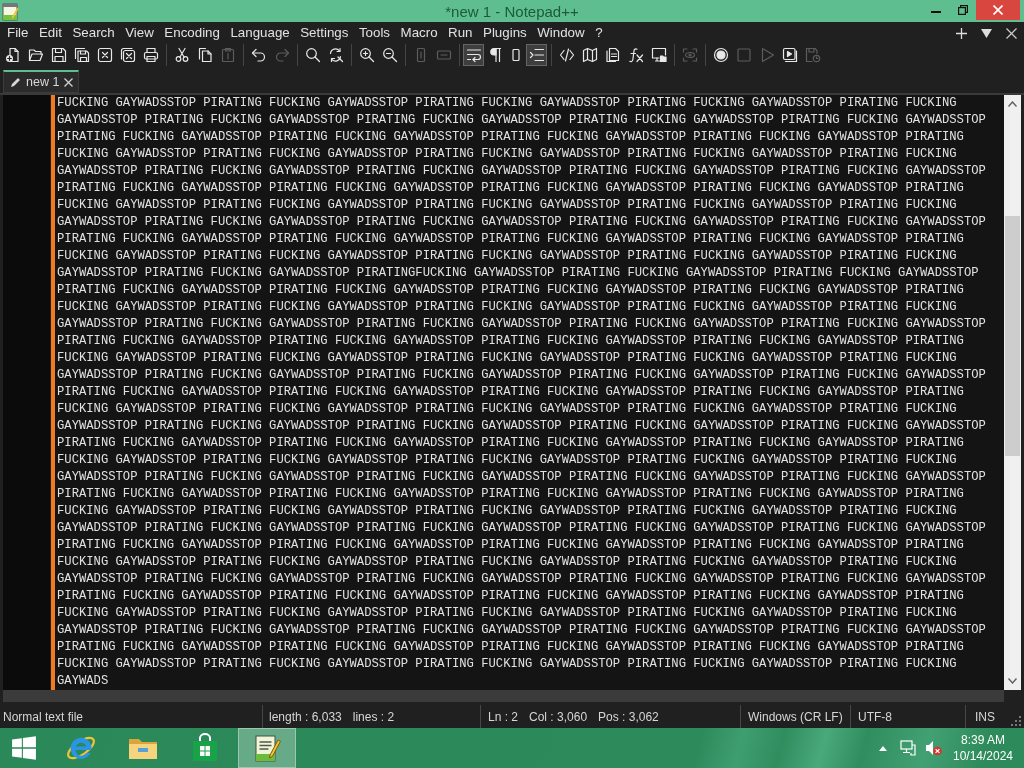  Describe the element at coordinates (983, 740) in the screenshot. I see `clock-time: 8:39 AM` at that location.